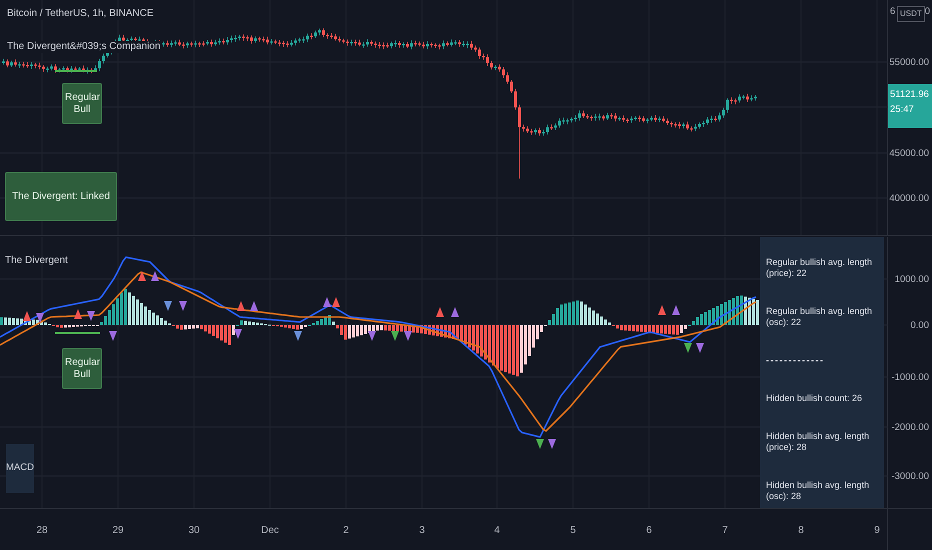  Describe the element at coordinates (927, 12) in the screenshot. I see `axis-label: 0` at that location.